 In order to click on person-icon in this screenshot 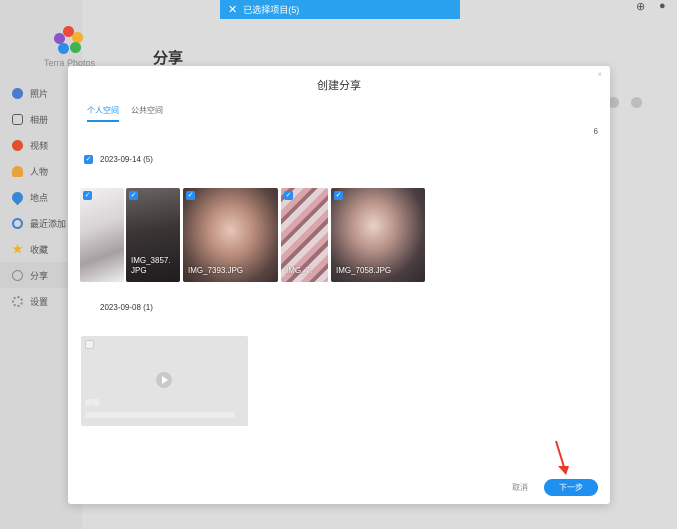, I will do `click(17, 171)`.